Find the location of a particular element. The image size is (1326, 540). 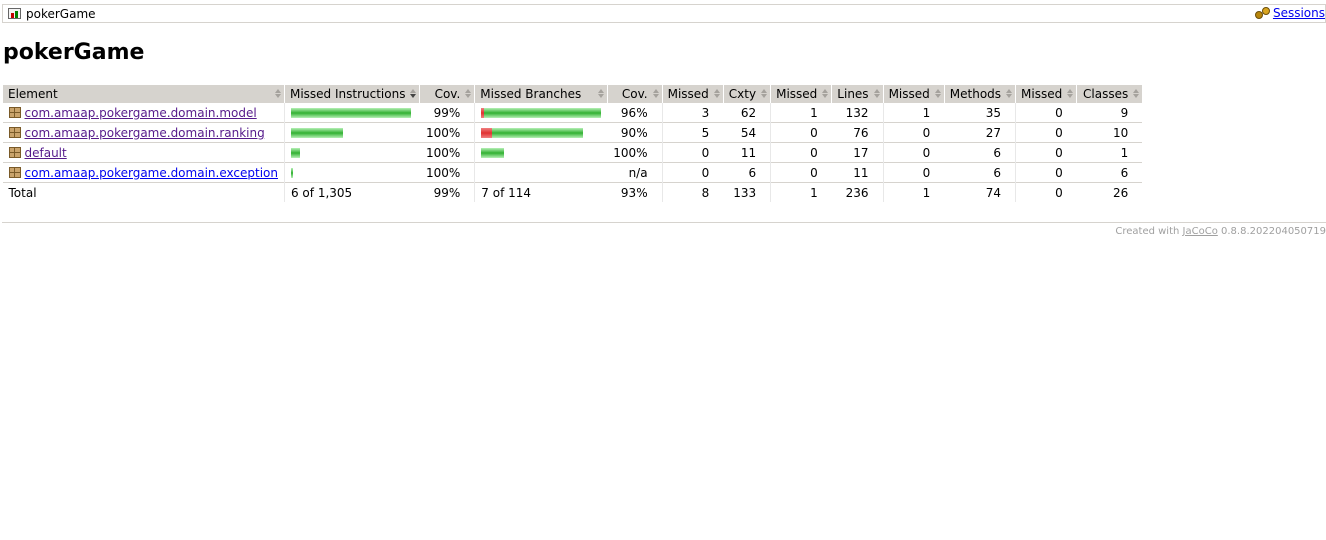

branch-cov: 100% is located at coordinates (635, 152).